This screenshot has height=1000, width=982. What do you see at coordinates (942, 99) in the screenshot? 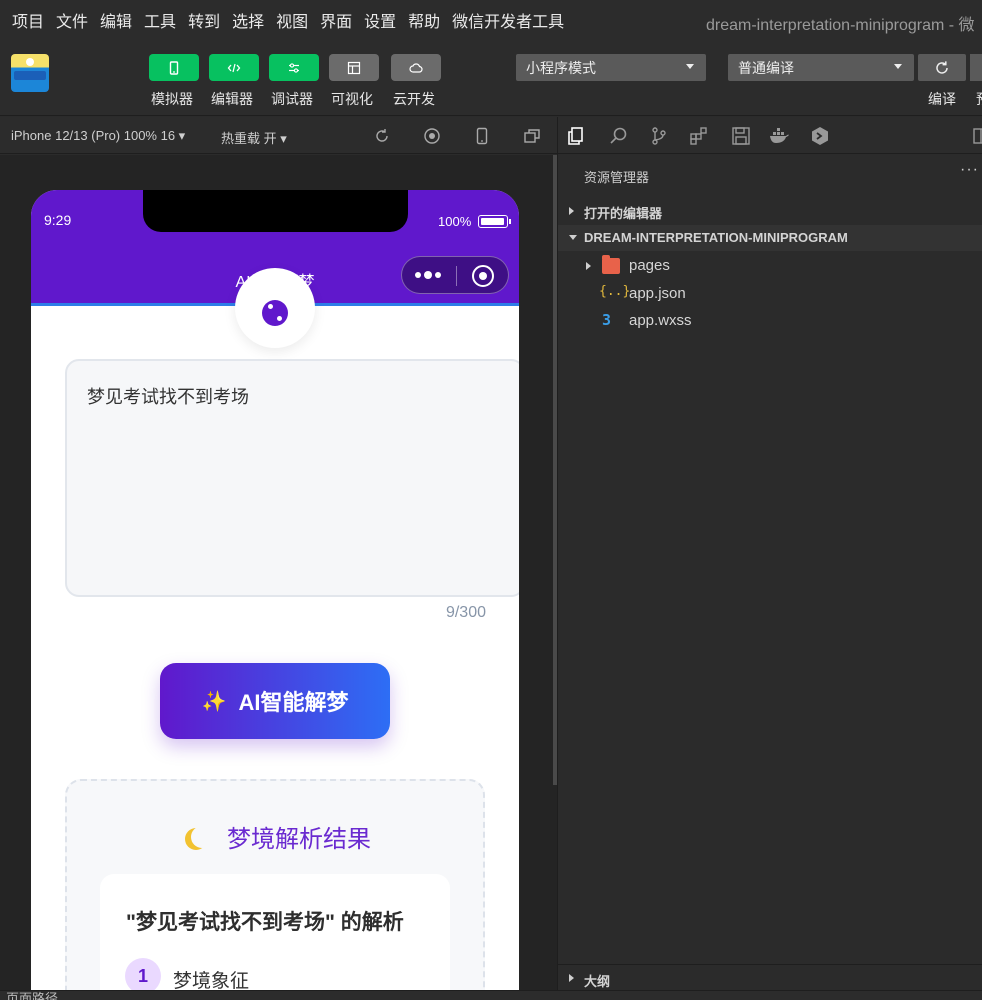
I see `compile-label: 编译` at bounding box center [942, 99].